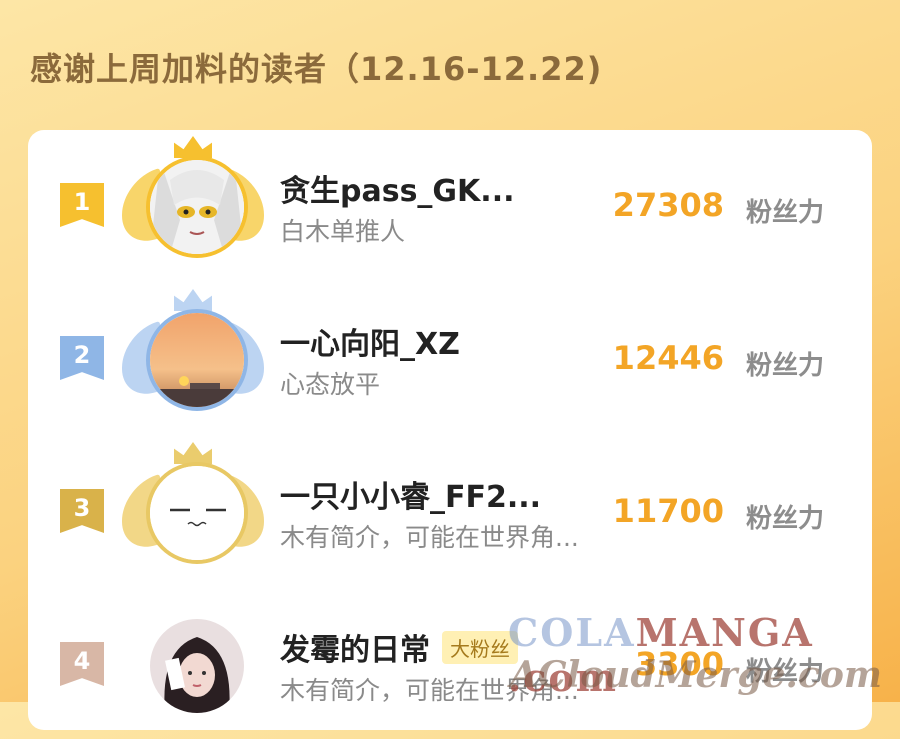  What do you see at coordinates (668, 358) in the screenshot?
I see `fan-score: 12446` at bounding box center [668, 358].